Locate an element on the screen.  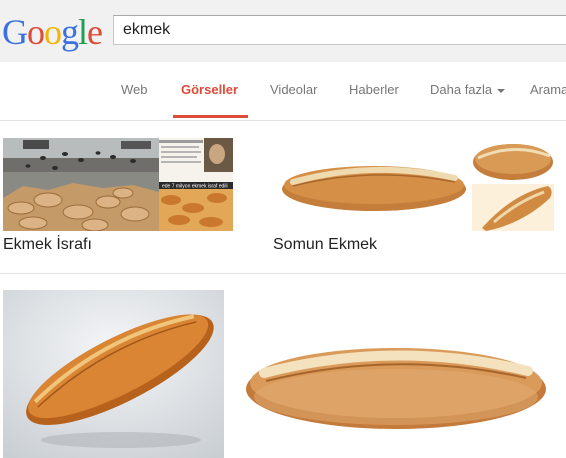
tab-more-label: Daha fazla is located at coordinates (461, 89).